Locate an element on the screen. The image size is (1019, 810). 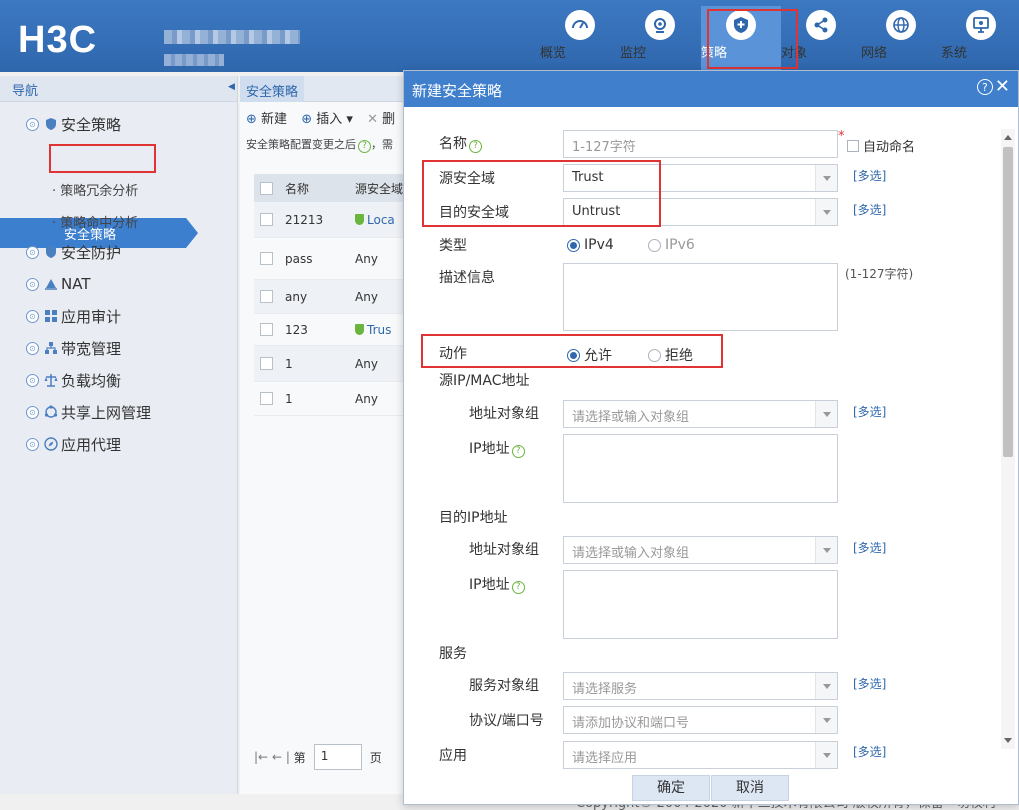
dst-ip-textarea is located at coordinates (700, 604).